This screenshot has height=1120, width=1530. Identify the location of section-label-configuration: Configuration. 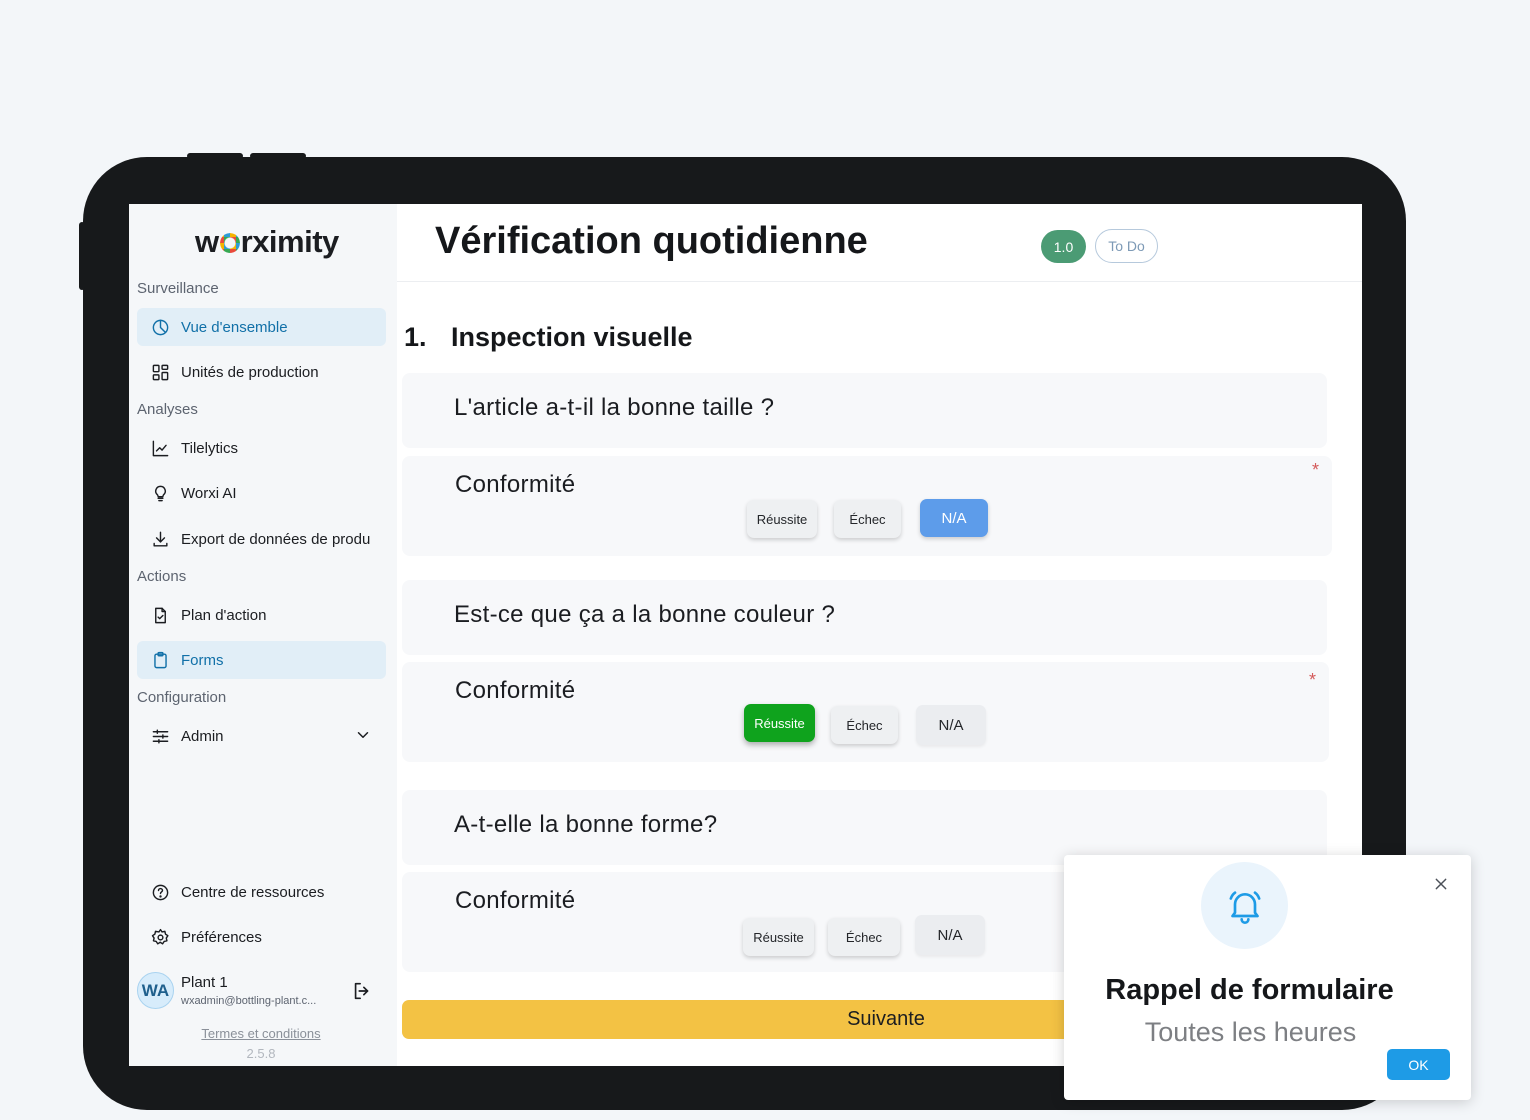
(182, 697).